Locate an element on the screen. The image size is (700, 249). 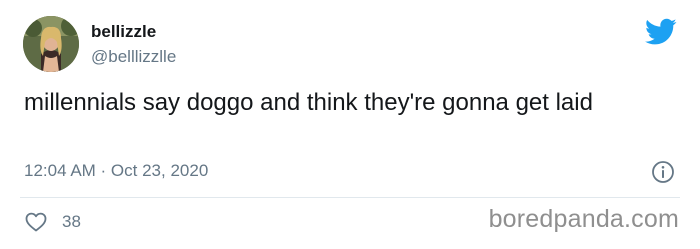
avatar is located at coordinates (51, 44).